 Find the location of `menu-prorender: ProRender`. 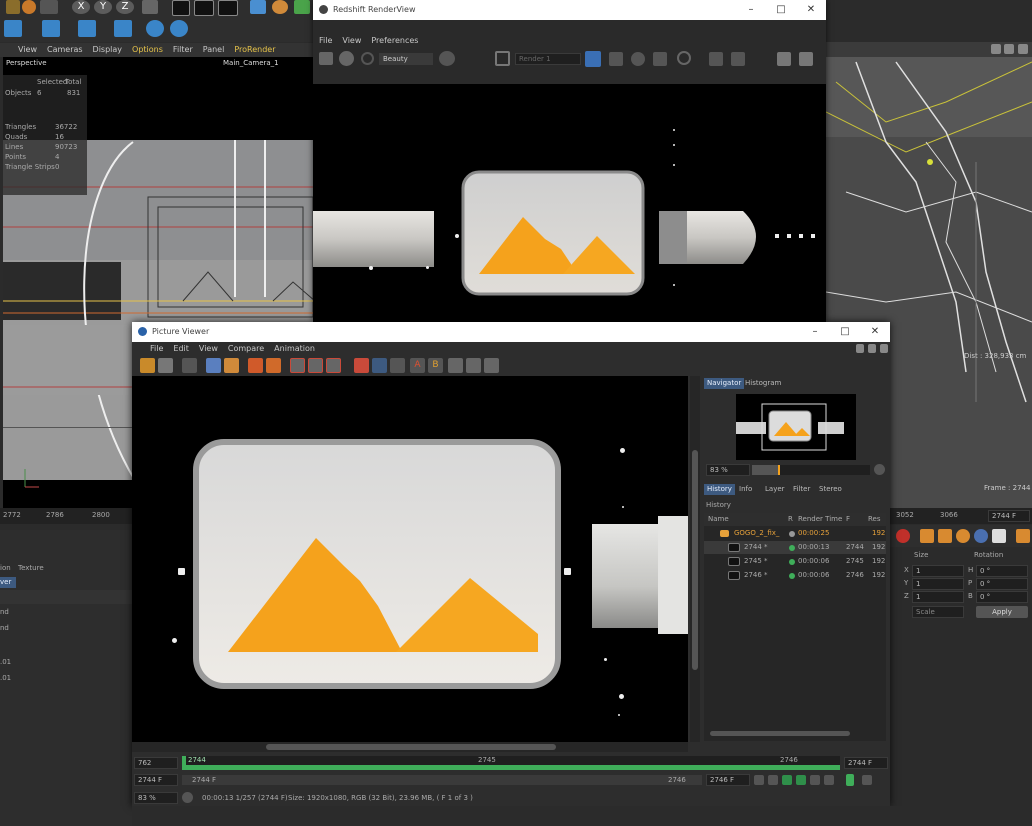

menu-prorender: ProRender is located at coordinates (254, 49).